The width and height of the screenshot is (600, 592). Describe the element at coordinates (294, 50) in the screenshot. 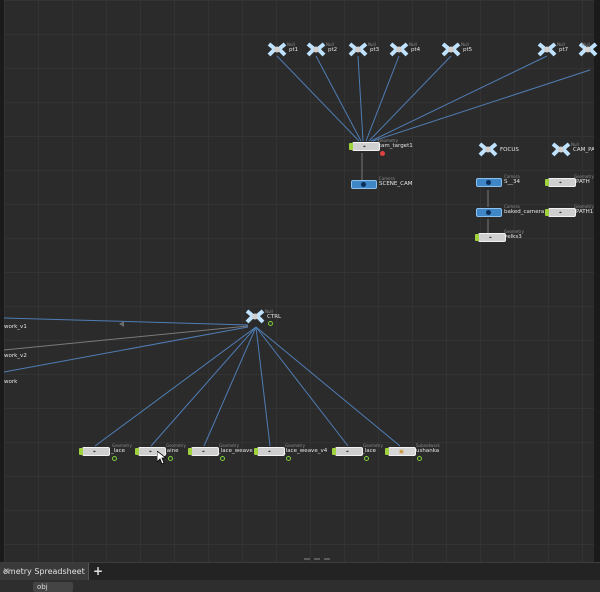

I see `node-label: pt1` at that location.